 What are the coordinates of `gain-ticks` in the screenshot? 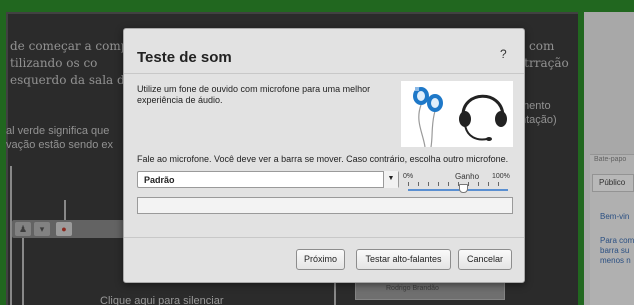 It's located at (458, 184).